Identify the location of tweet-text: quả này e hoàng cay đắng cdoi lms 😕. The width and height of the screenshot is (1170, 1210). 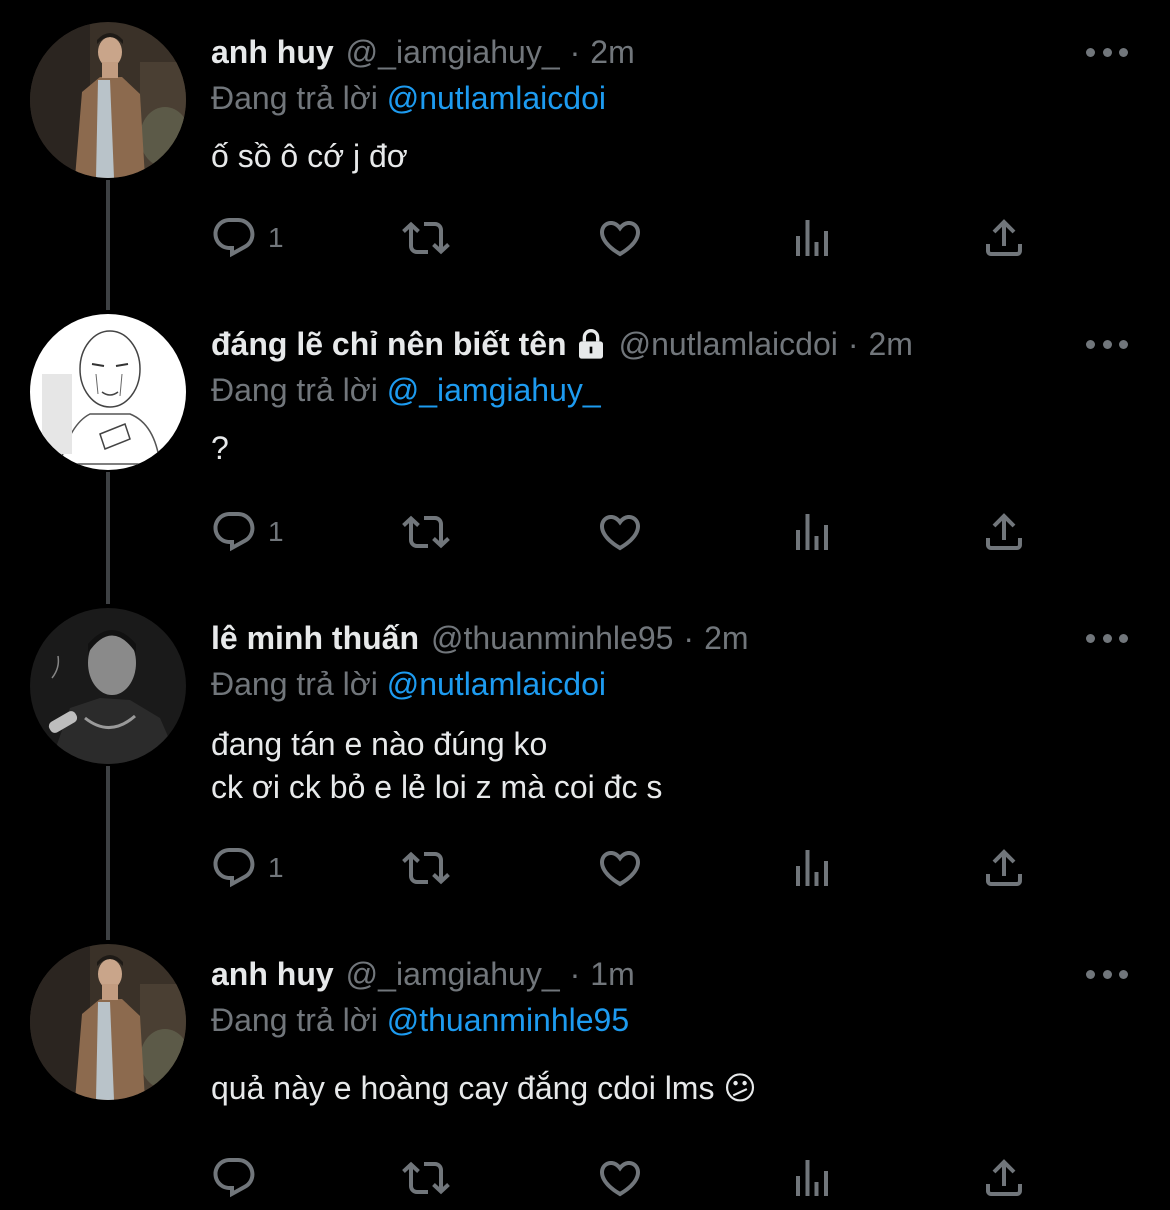
(484, 1088).